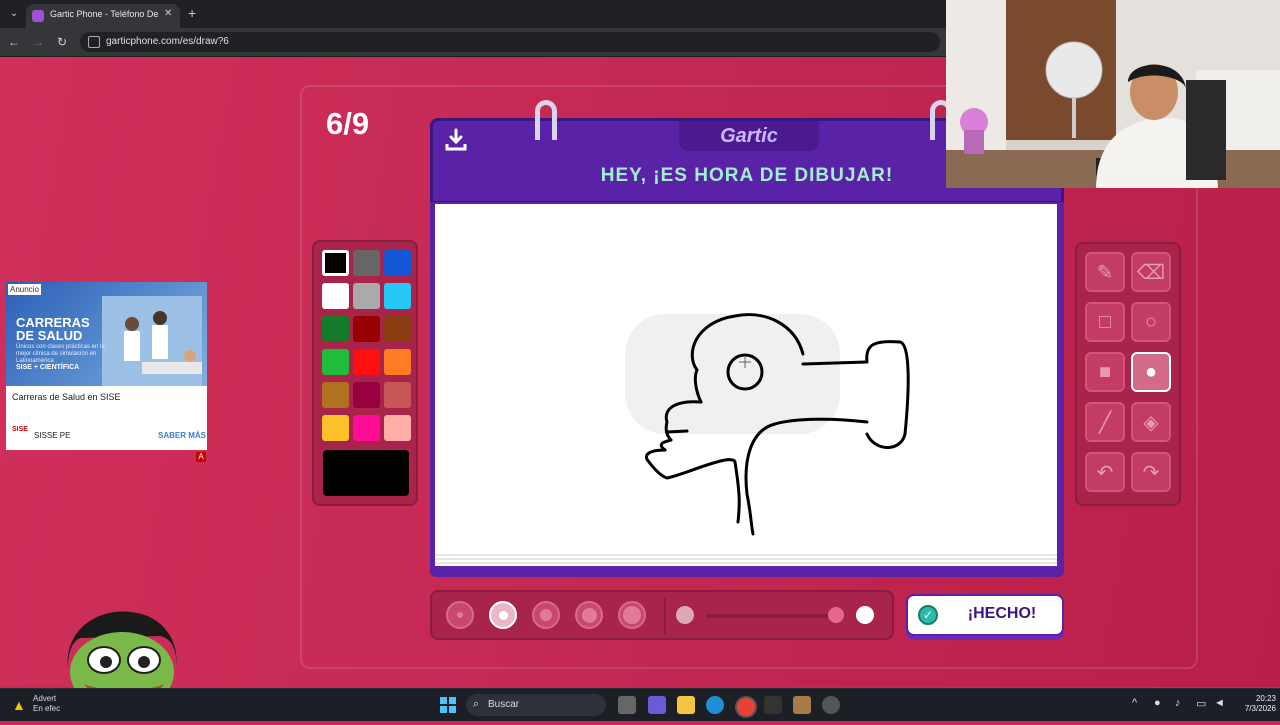 This screenshot has height=725, width=1280. I want to click on opacity-high-icon, so click(865, 615).